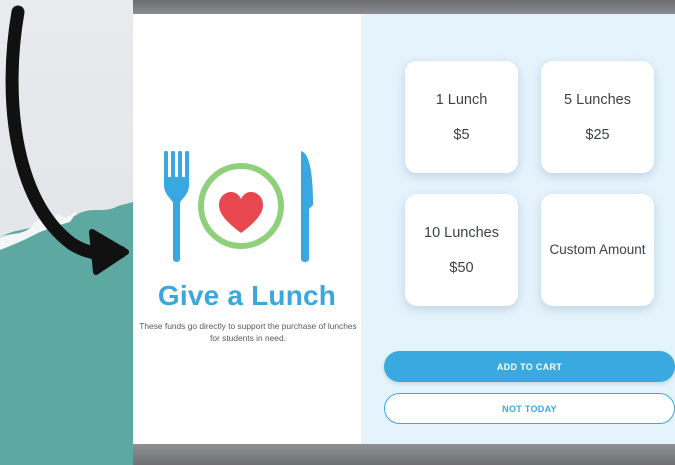 Image resolution: width=675 pixels, height=465 pixels. I want to click on frame-top-bar, so click(404, 7).